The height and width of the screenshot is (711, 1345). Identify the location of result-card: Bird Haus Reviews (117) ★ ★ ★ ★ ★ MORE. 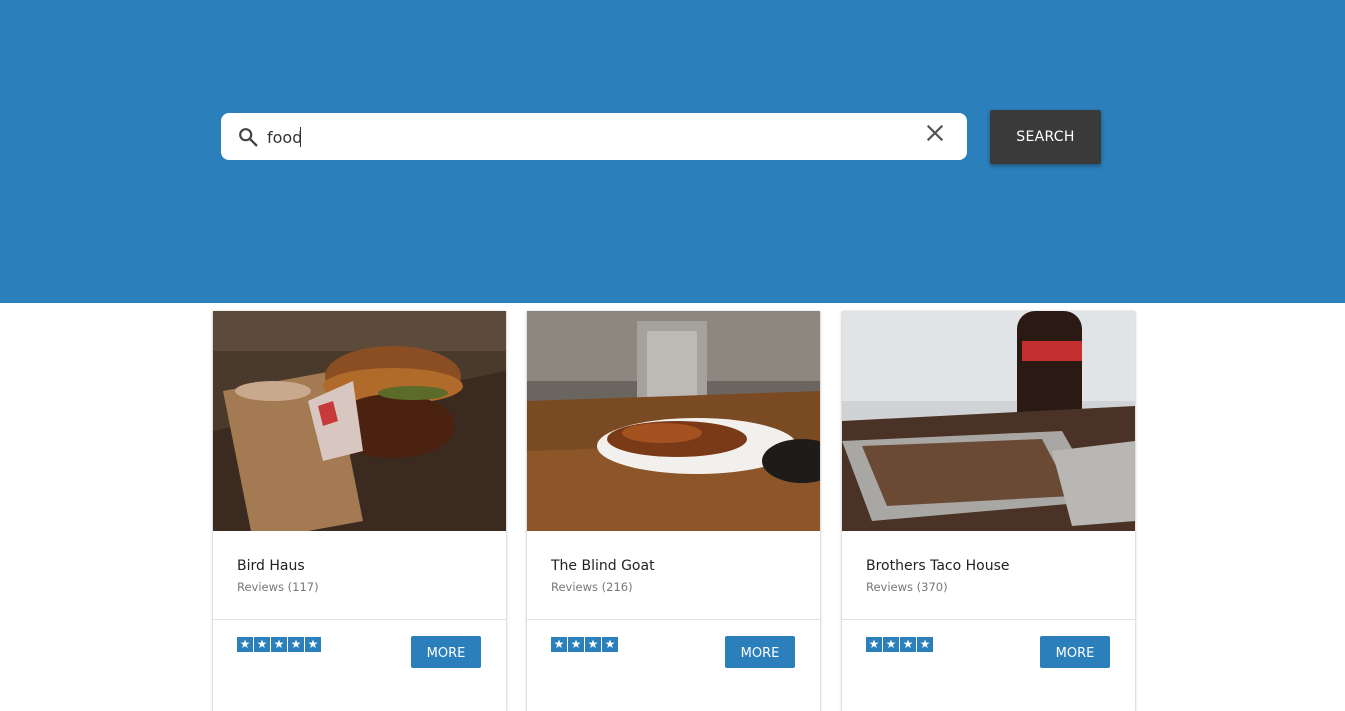
(359, 511).